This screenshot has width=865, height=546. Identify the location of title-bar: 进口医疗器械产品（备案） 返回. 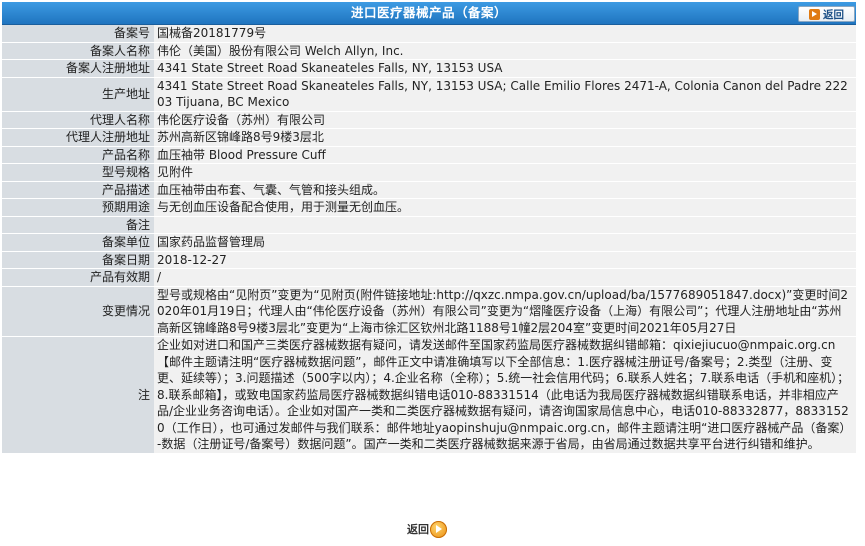
(429, 13).